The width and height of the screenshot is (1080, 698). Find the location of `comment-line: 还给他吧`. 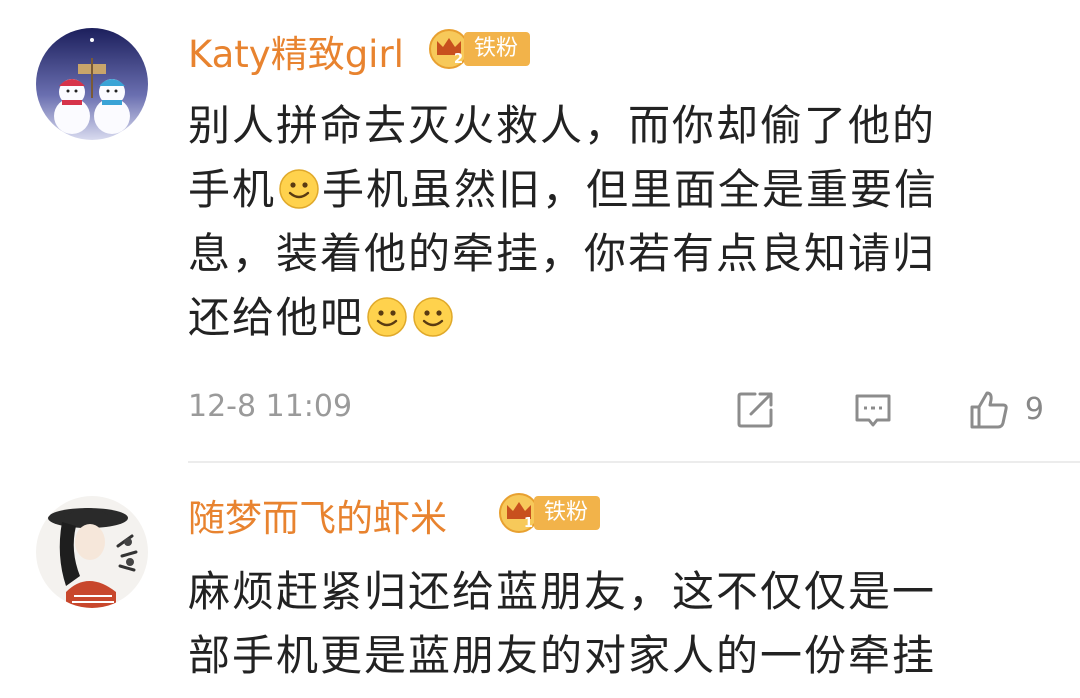

comment-line: 还给他吧 is located at coordinates (608, 318).